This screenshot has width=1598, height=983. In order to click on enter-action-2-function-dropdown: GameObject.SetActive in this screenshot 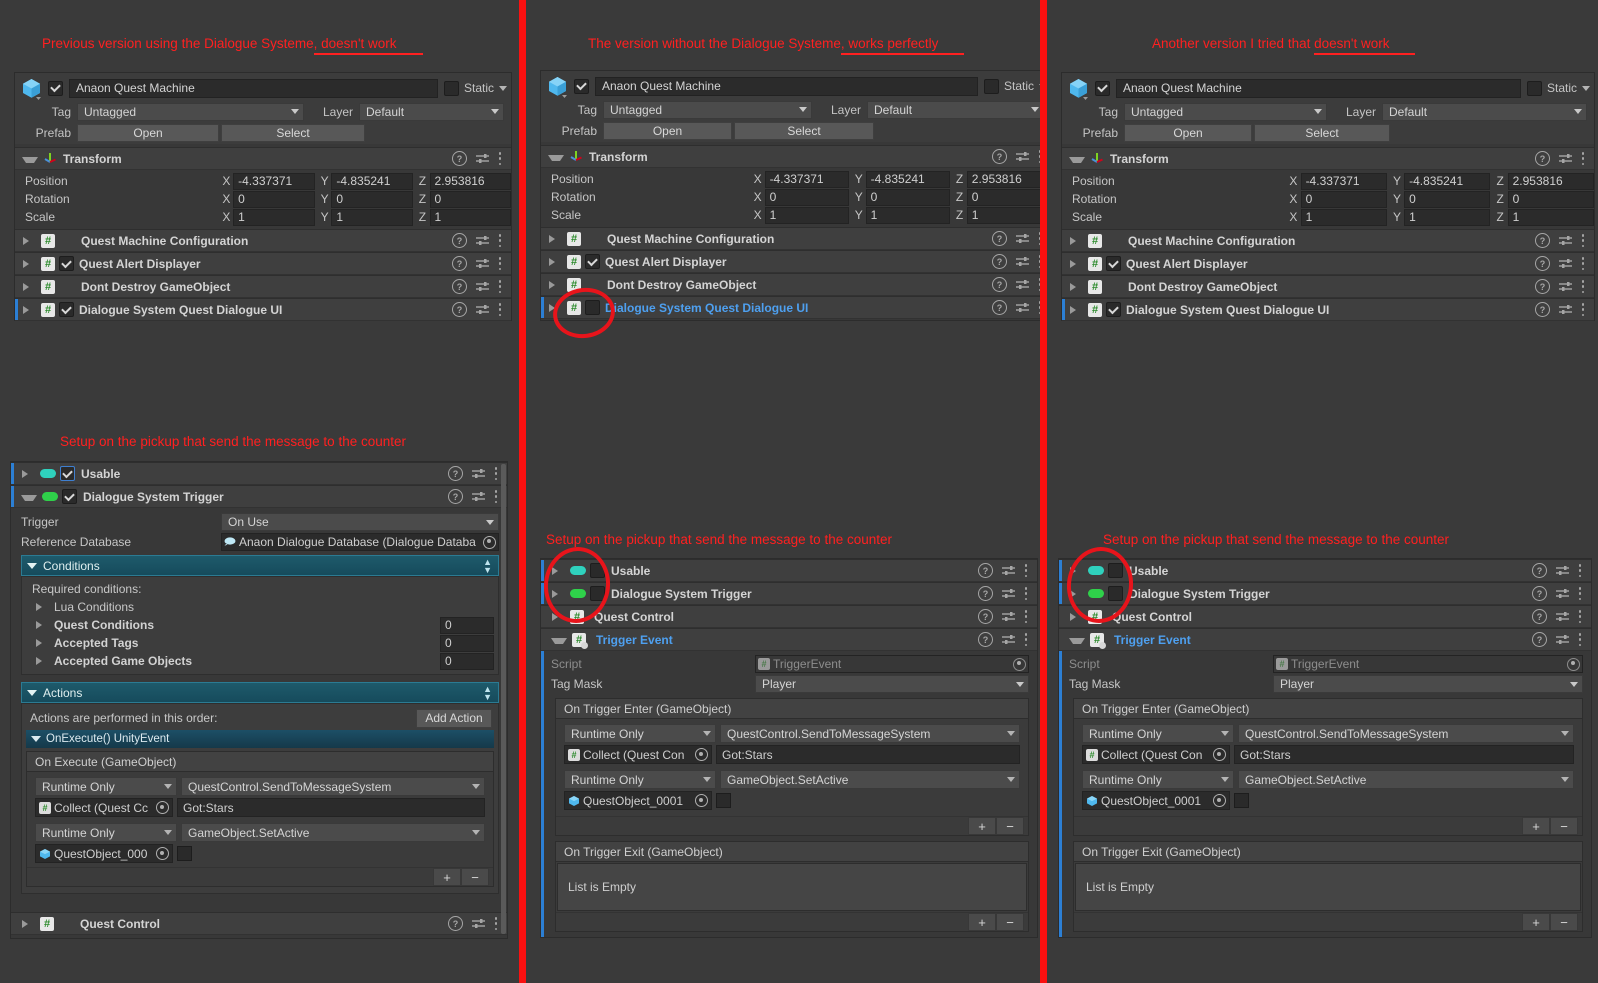, I will do `click(1406, 779)`.